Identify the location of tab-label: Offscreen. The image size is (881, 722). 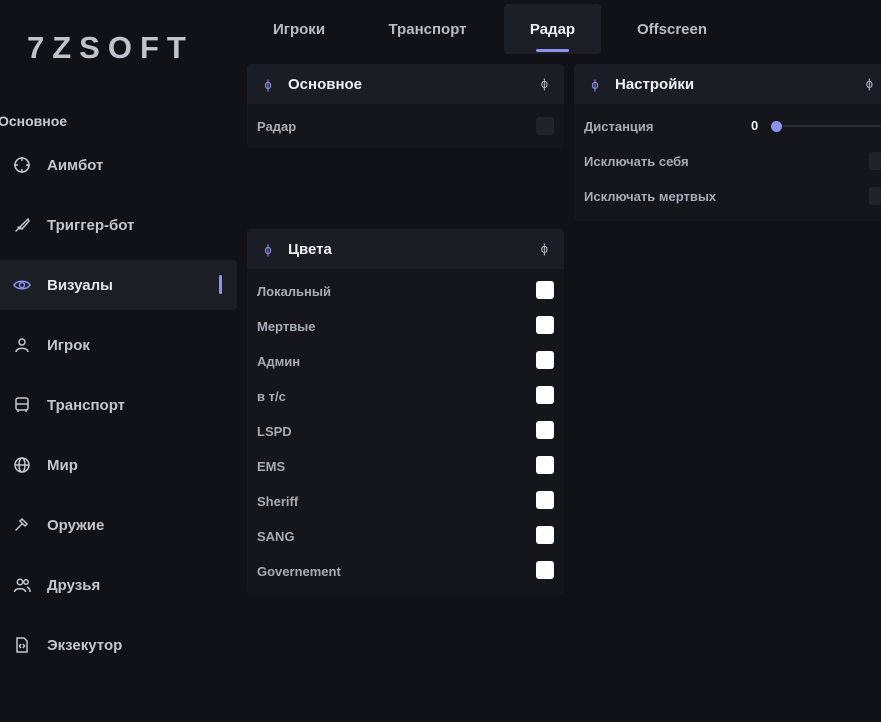
(672, 29).